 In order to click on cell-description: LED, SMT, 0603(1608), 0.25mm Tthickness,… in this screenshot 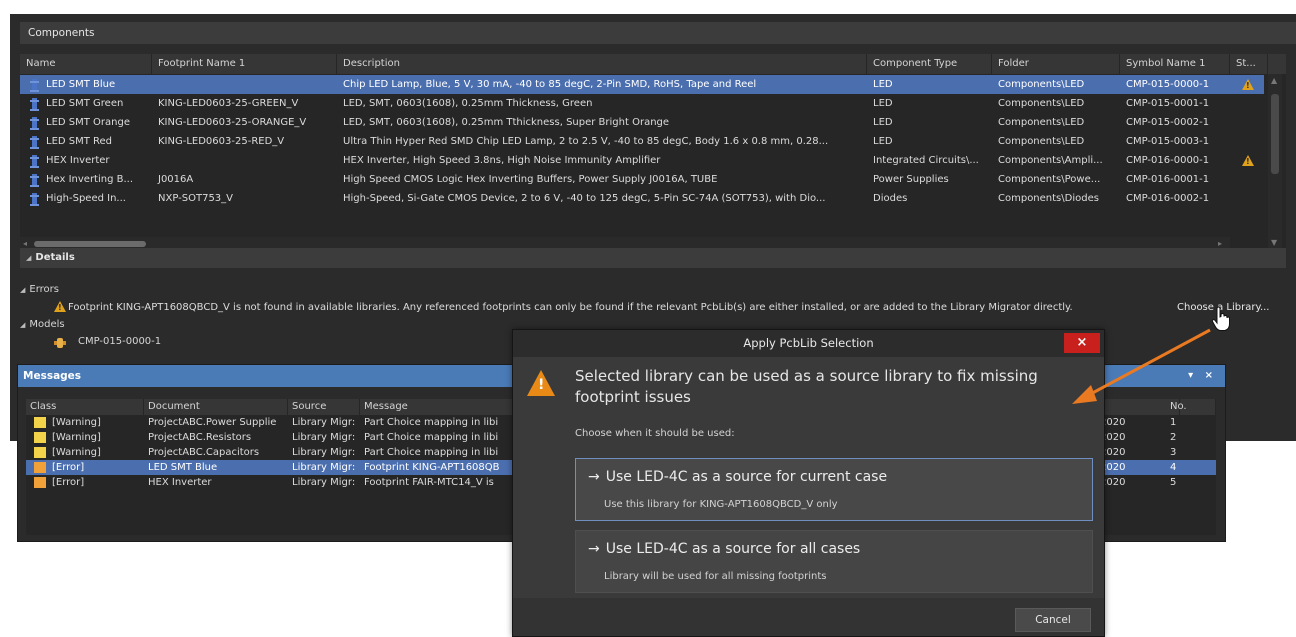, I will do `click(506, 122)`.